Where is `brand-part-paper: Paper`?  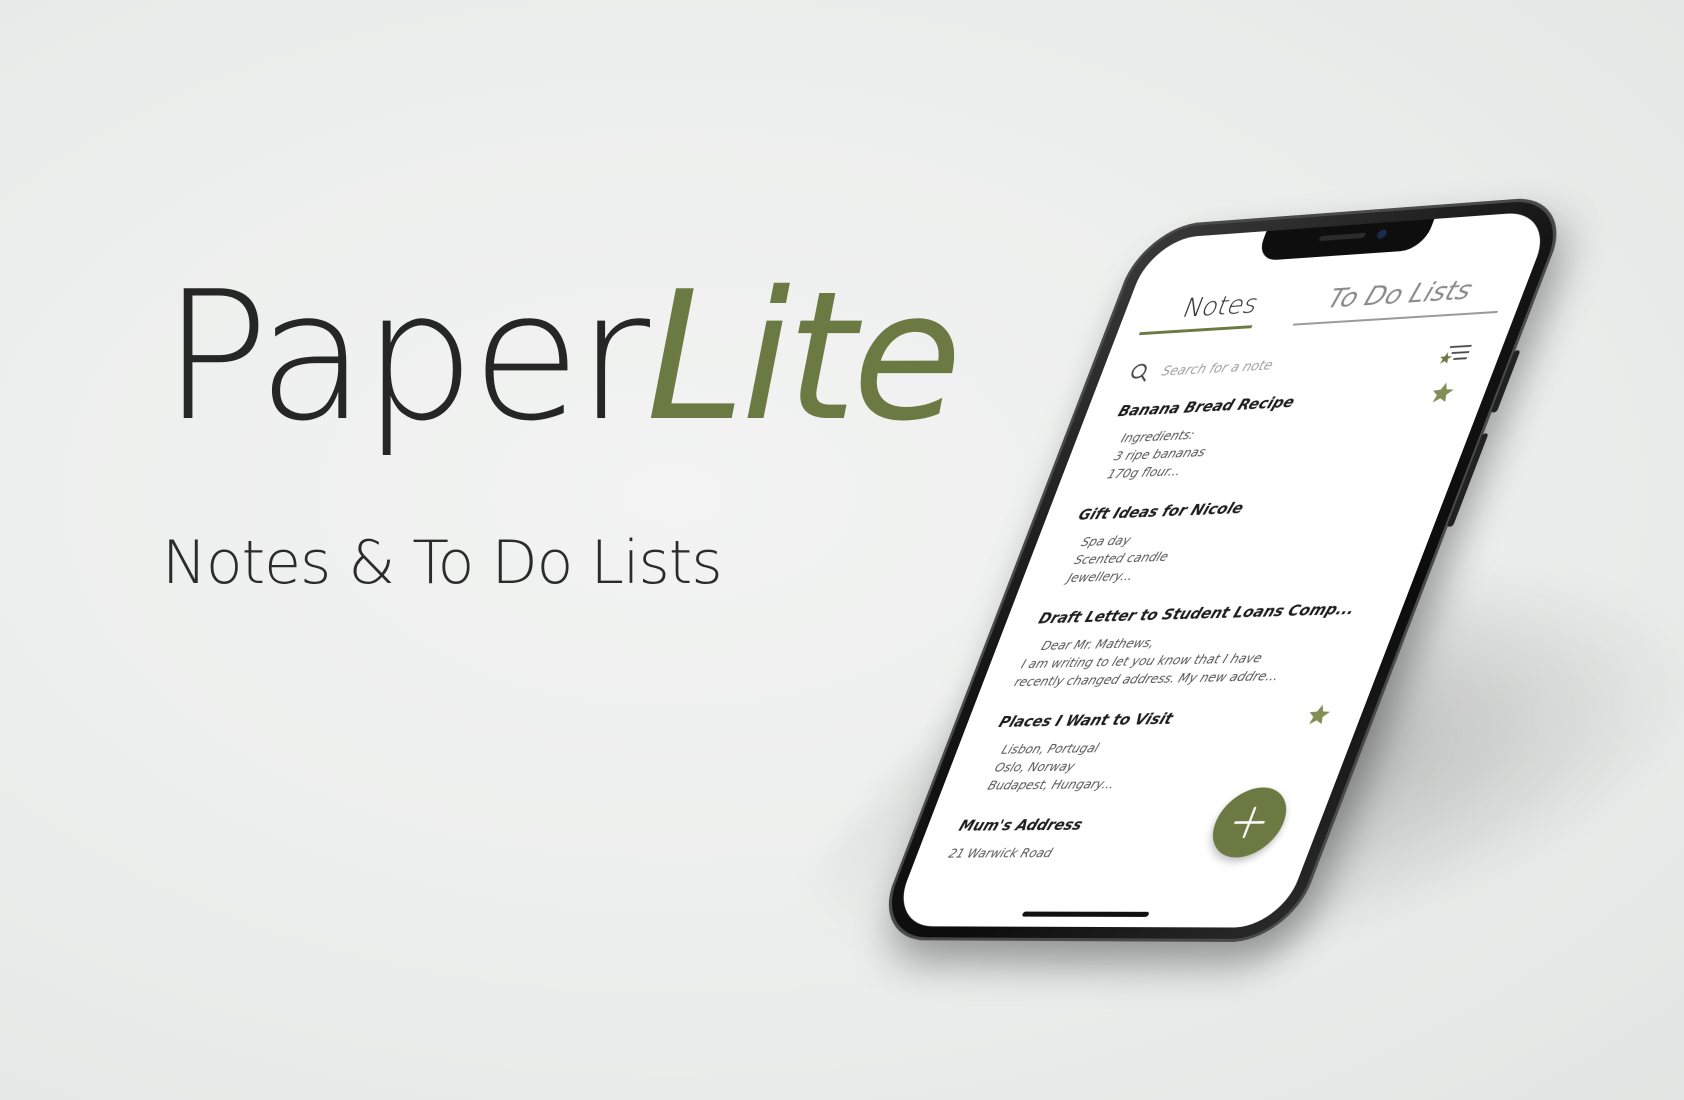 brand-part-paper: Paper is located at coordinates (406, 356).